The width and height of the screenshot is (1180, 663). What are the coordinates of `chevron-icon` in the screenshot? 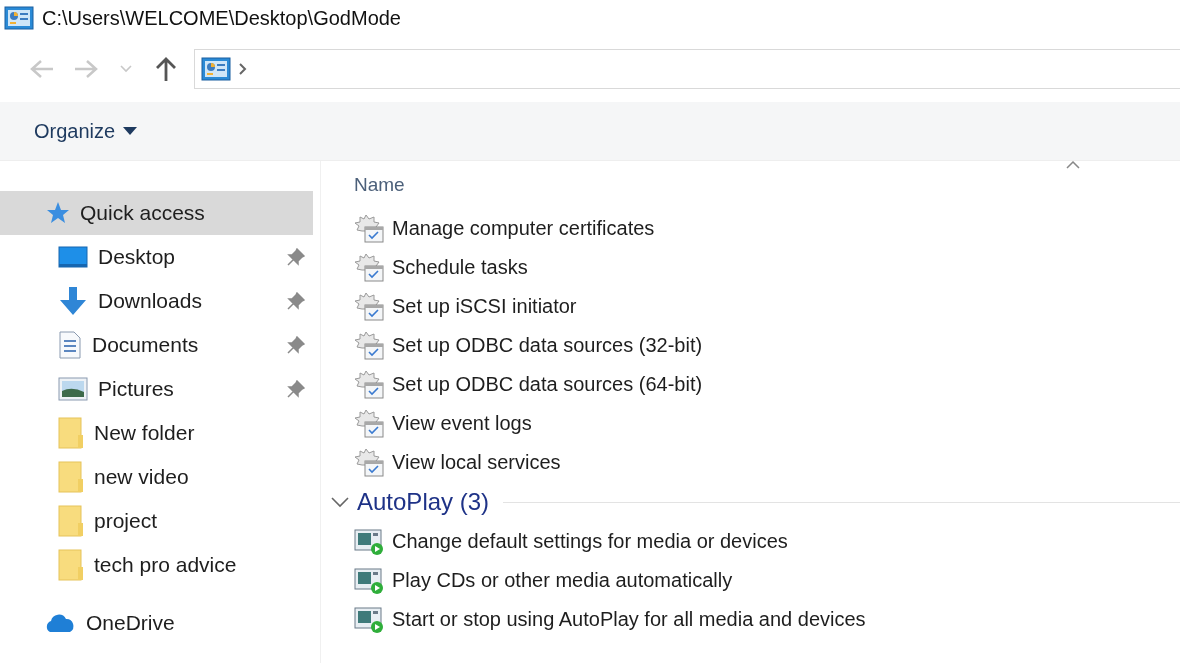 It's located at (340, 502).